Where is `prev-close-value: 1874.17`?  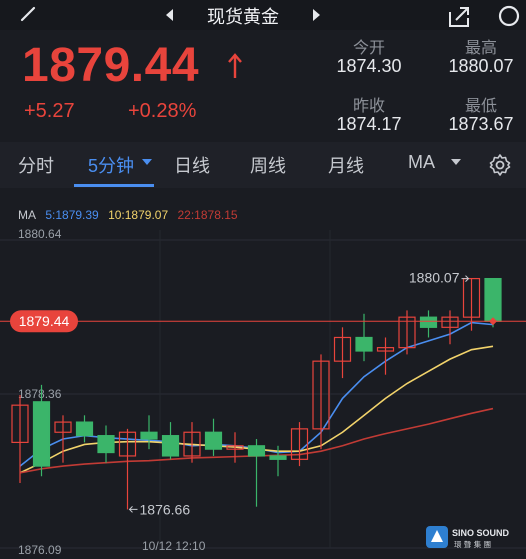 prev-close-value: 1874.17 is located at coordinates (369, 124).